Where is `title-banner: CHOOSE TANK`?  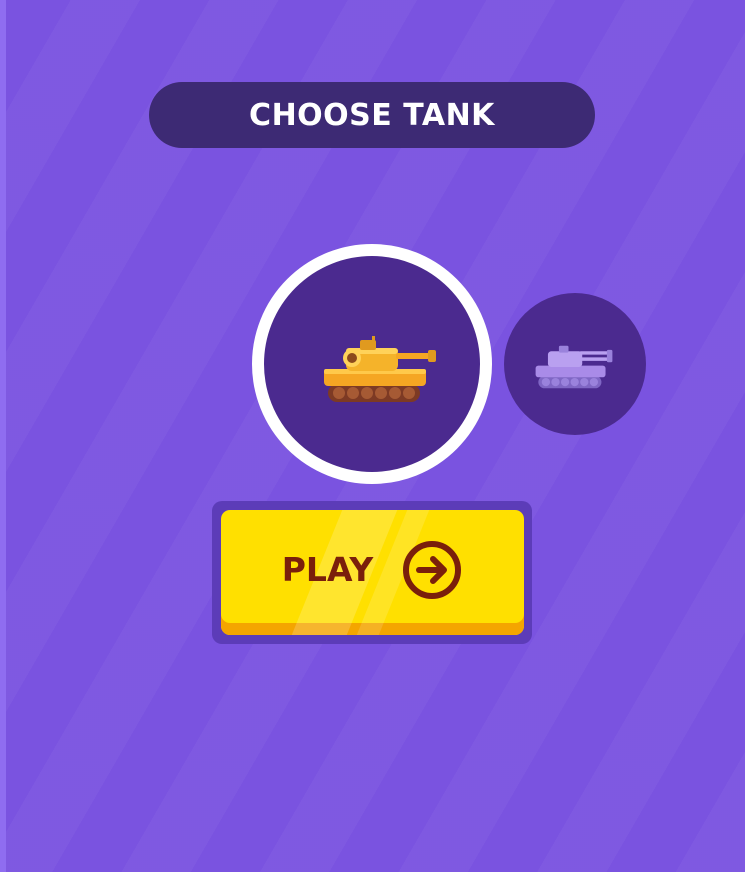 title-banner: CHOOSE TANK is located at coordinates (372, 115).